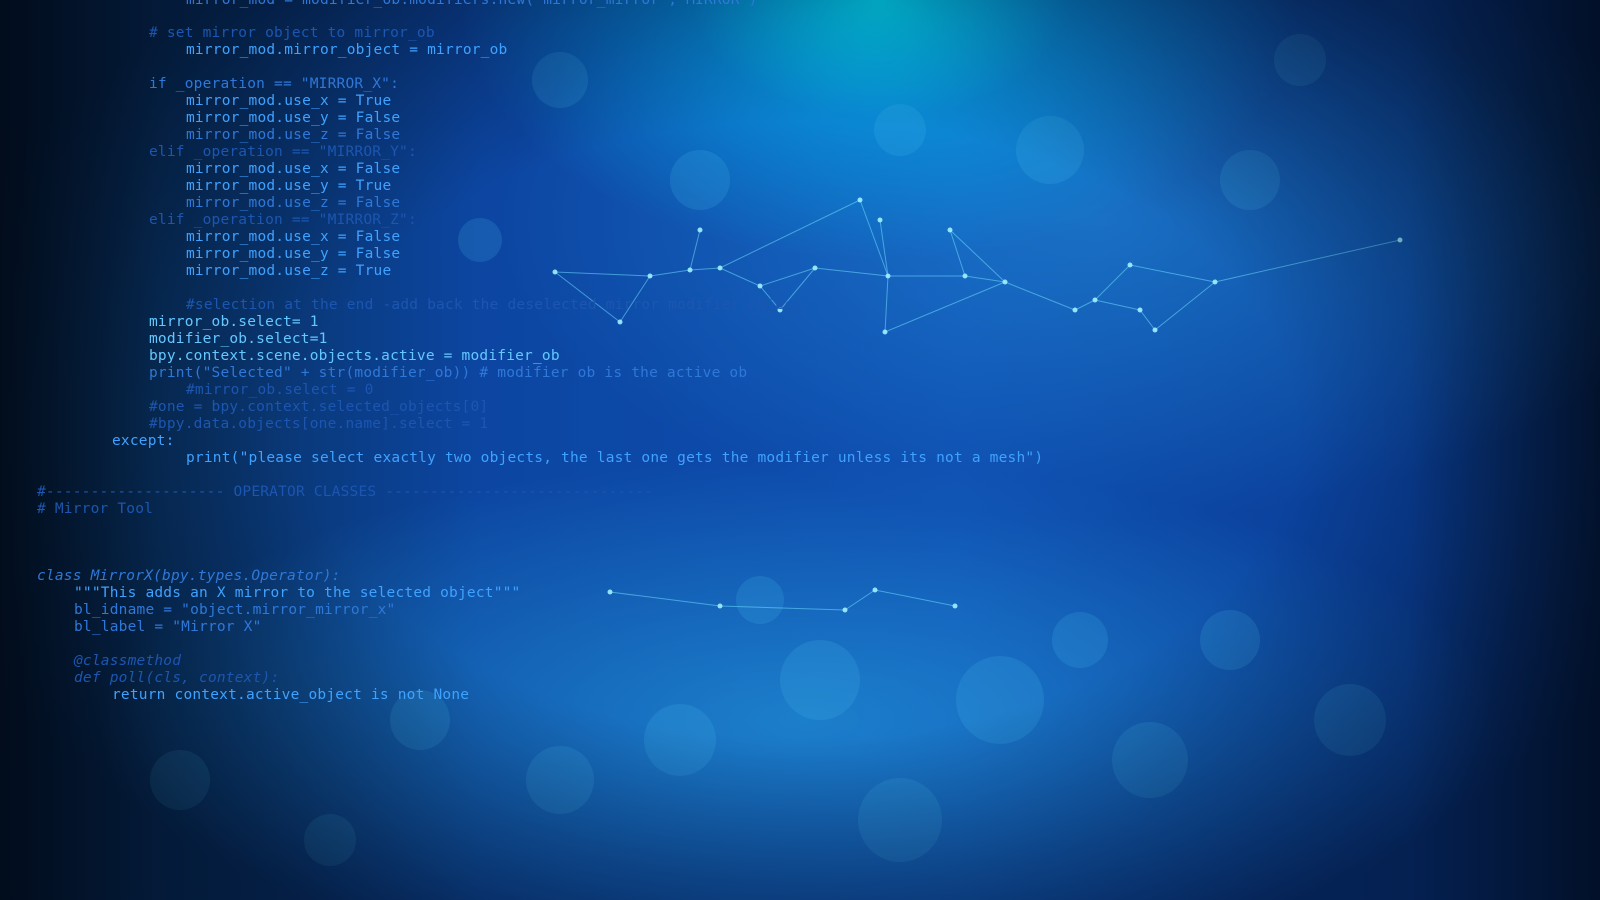 Image resolution: width=1600 pixels, height=900 pixels. I want to click on code-line: mirror_mod.use_y = True, so click(289, 186).